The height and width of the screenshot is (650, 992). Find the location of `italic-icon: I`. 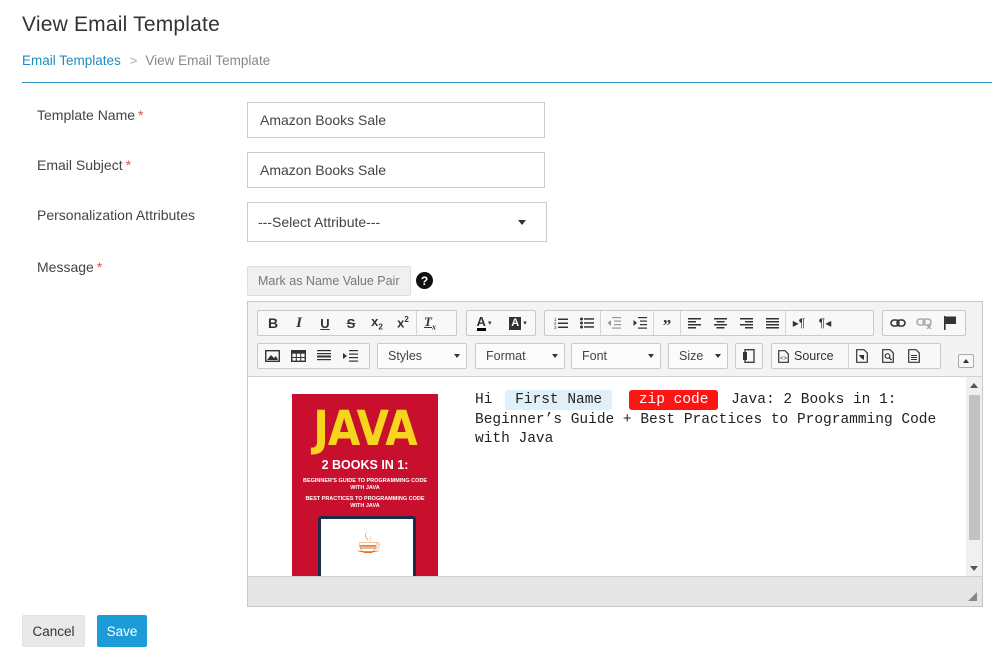

italic-icon: I is located at coordinates (299, 323).